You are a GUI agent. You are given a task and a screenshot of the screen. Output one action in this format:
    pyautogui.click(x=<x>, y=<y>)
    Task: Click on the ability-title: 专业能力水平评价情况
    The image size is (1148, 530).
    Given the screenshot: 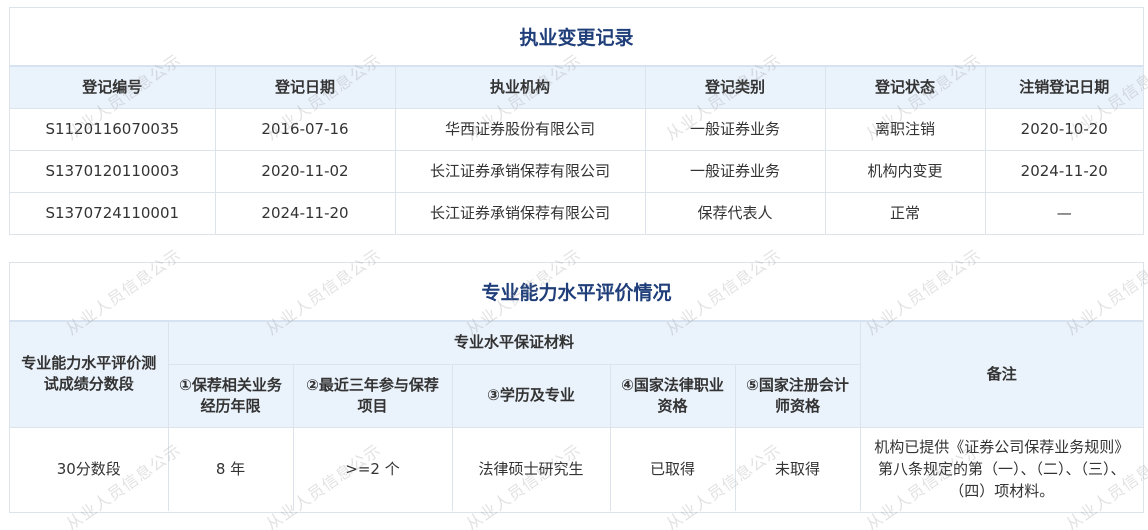 What is the action you would take?
    pyautogui.click(x=576, y=292)
    